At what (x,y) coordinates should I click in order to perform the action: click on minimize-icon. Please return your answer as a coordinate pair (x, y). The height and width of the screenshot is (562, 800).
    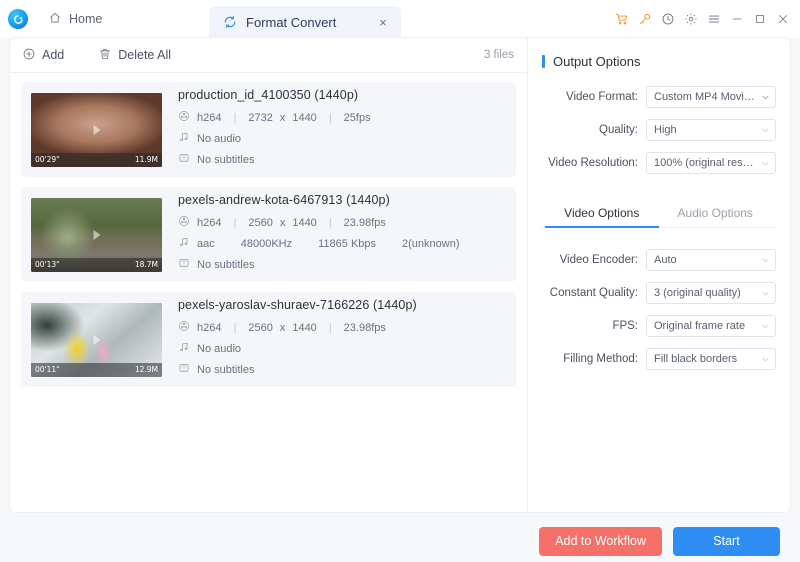
    Looking at the image, I should click on (736, 19).